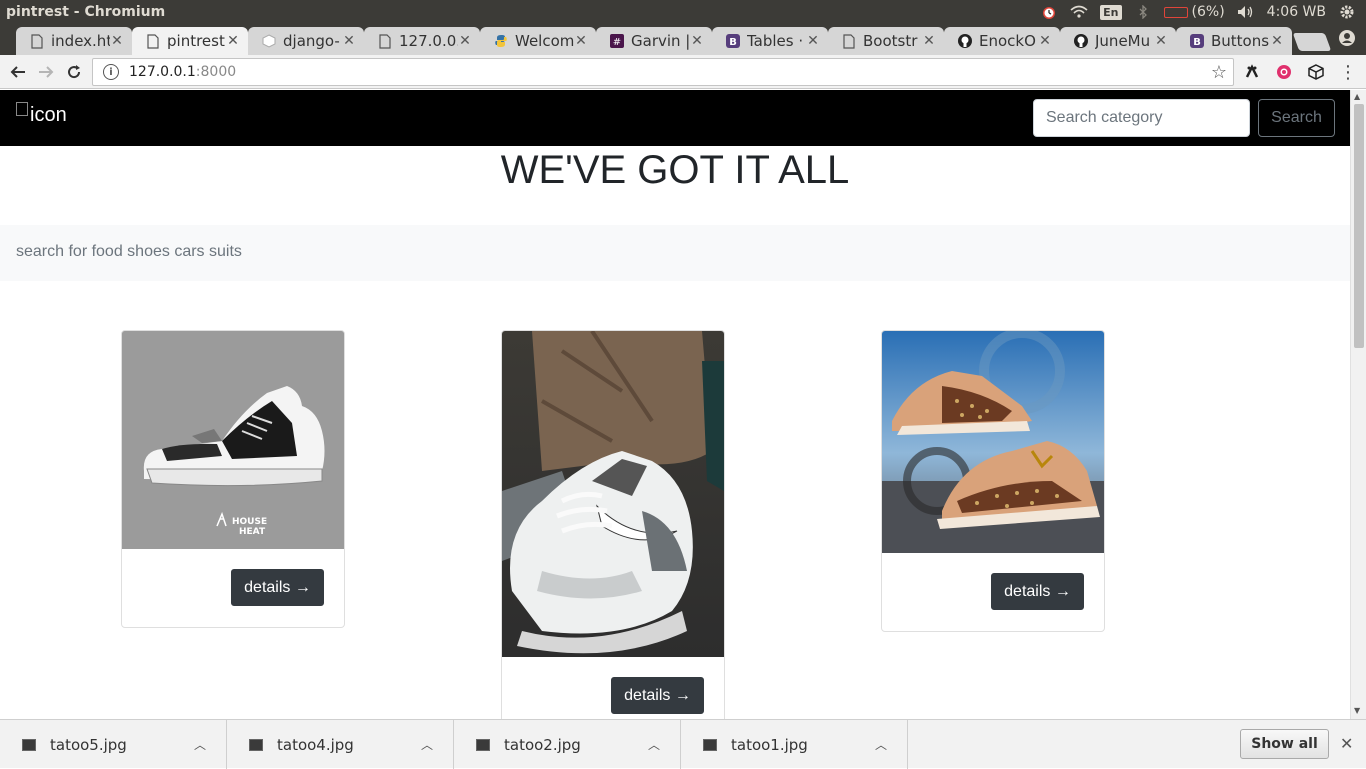 The width and height of the screenshot is (1366, 769). What do you see at coordinates (48, 115) in the screenshot?
I see `brand-alt-text: icon` at bounding box center [48, 115].